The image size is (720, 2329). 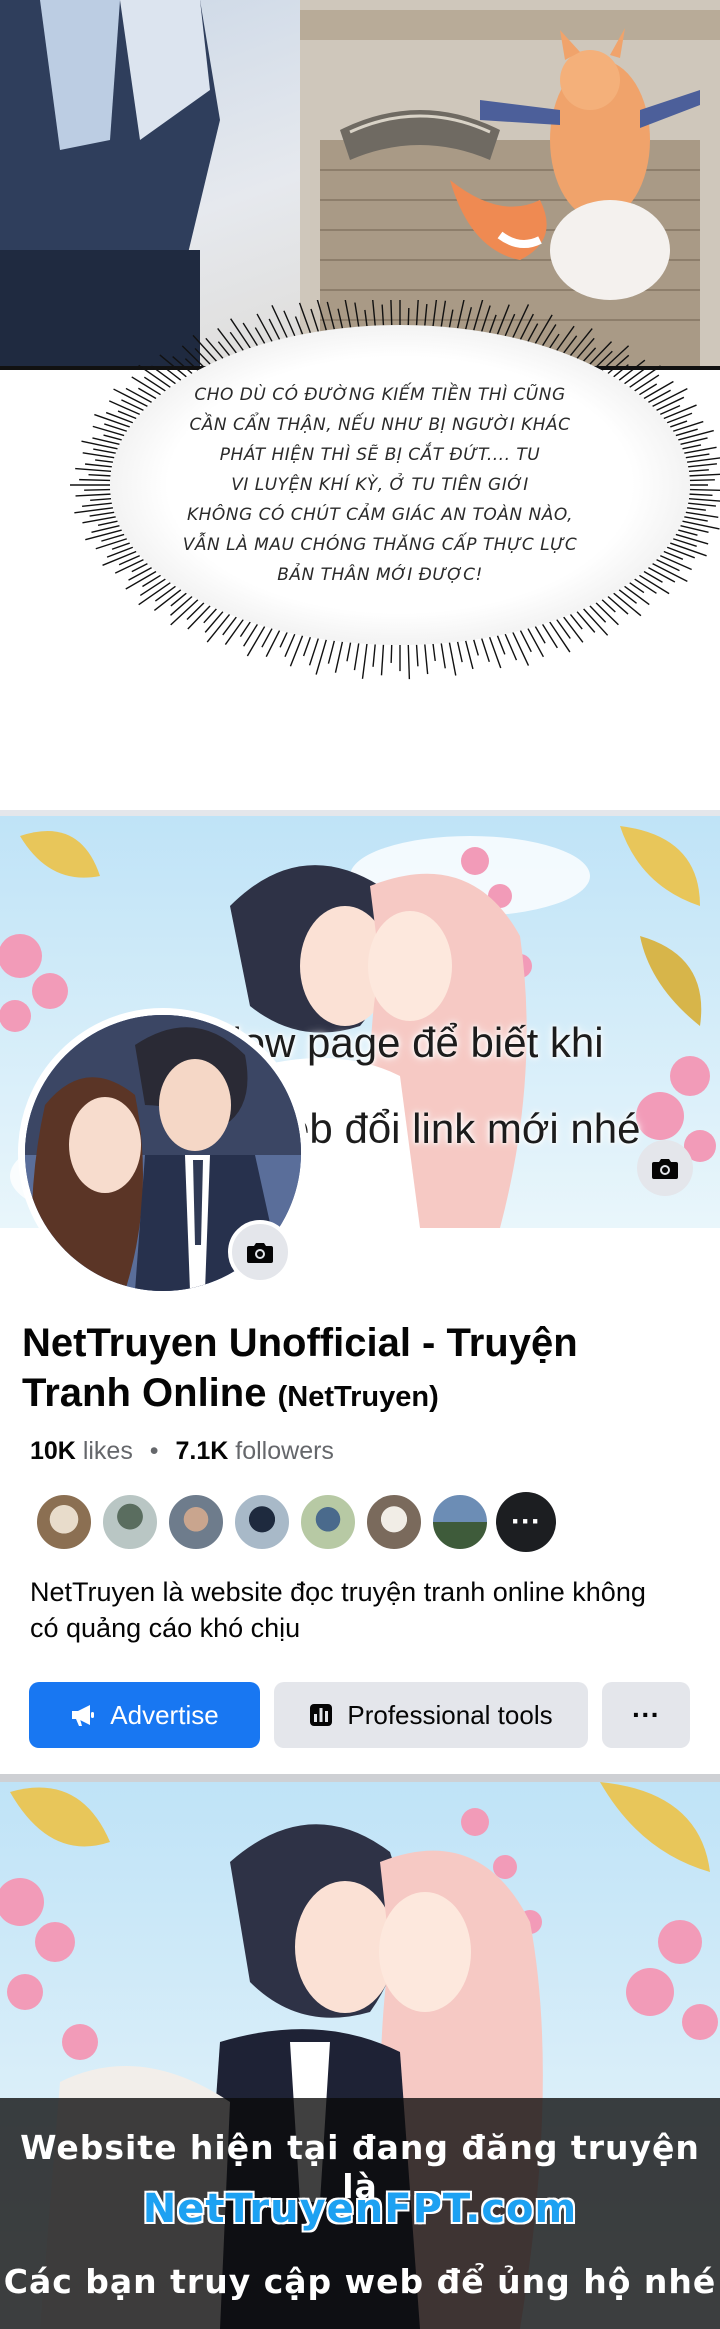 What do you see at coordinates (380, 575) in the screenshot?
I see `speech-line: BẢN THÂN MỚI ĐƯỢC!` at bounding box center [380, 575].